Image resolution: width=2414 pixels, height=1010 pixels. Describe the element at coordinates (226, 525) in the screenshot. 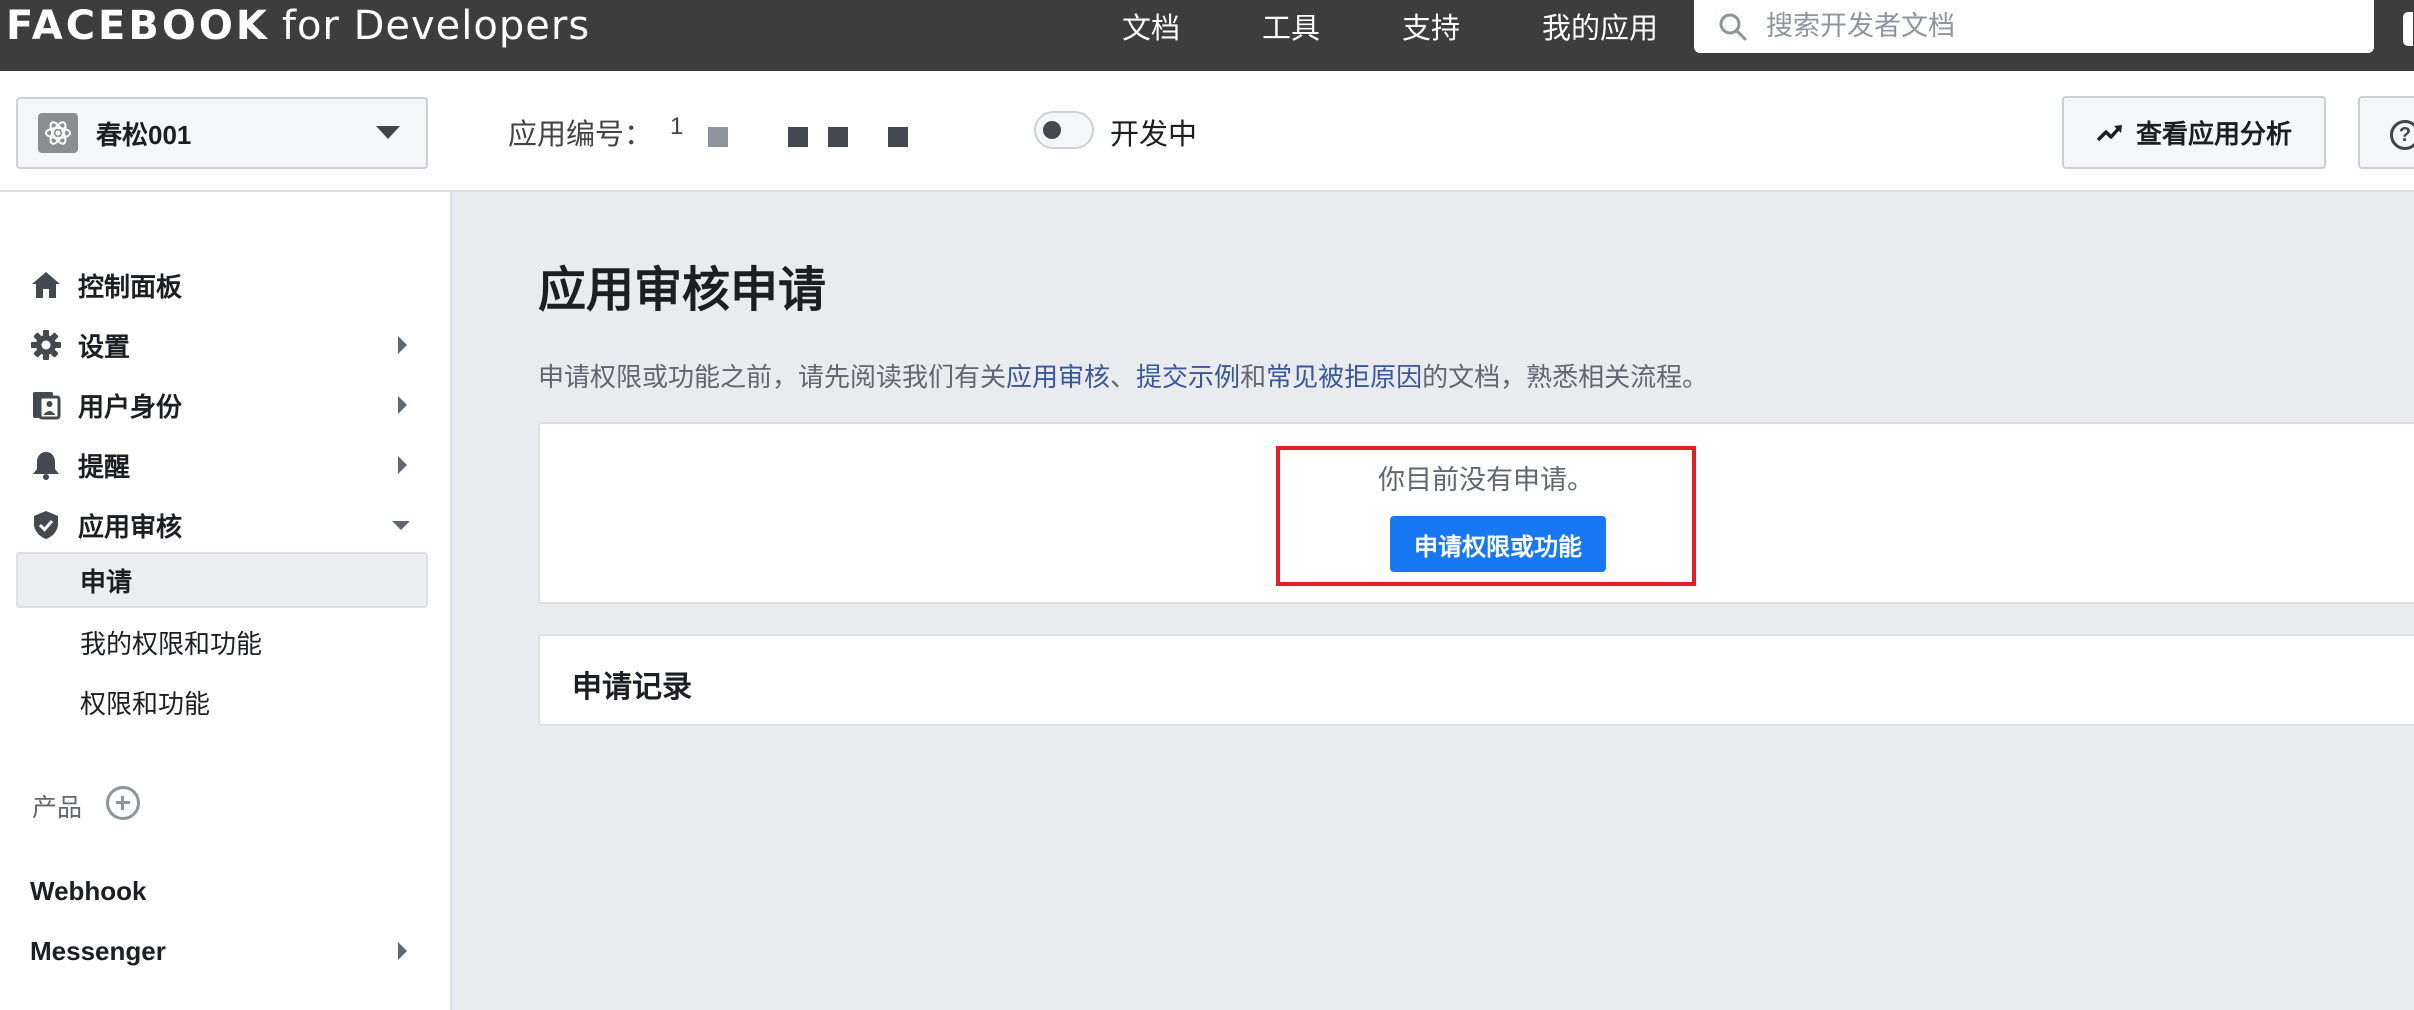

I see `sidebar-item-app-review: 应用审核` at that location.